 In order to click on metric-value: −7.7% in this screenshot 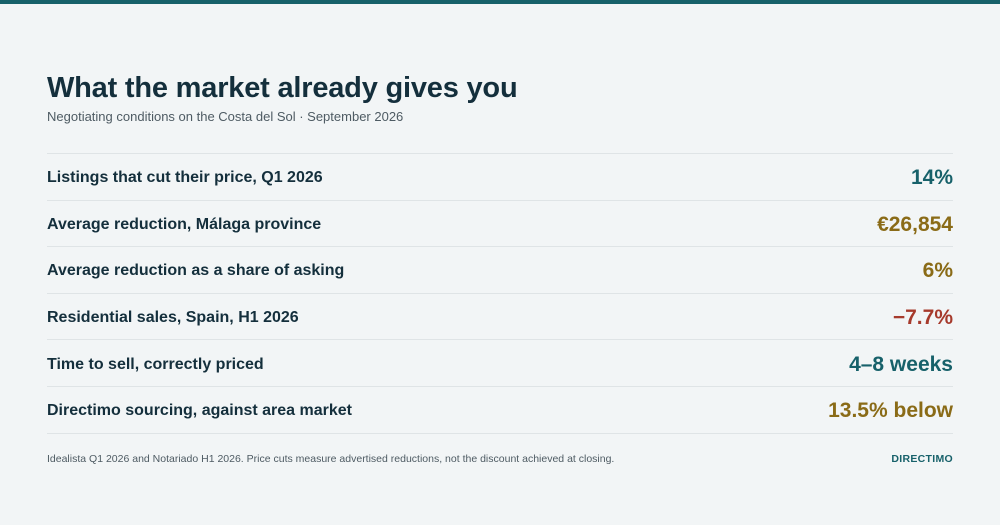, I will do `click(922, 318)`.